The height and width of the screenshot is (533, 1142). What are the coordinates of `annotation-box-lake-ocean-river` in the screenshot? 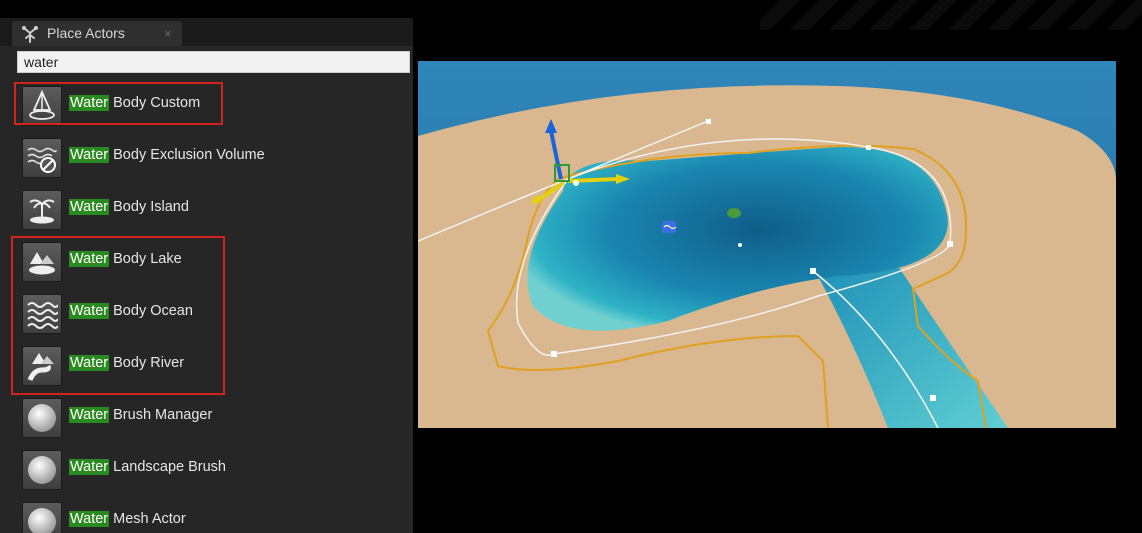 It's located at (118, 315).